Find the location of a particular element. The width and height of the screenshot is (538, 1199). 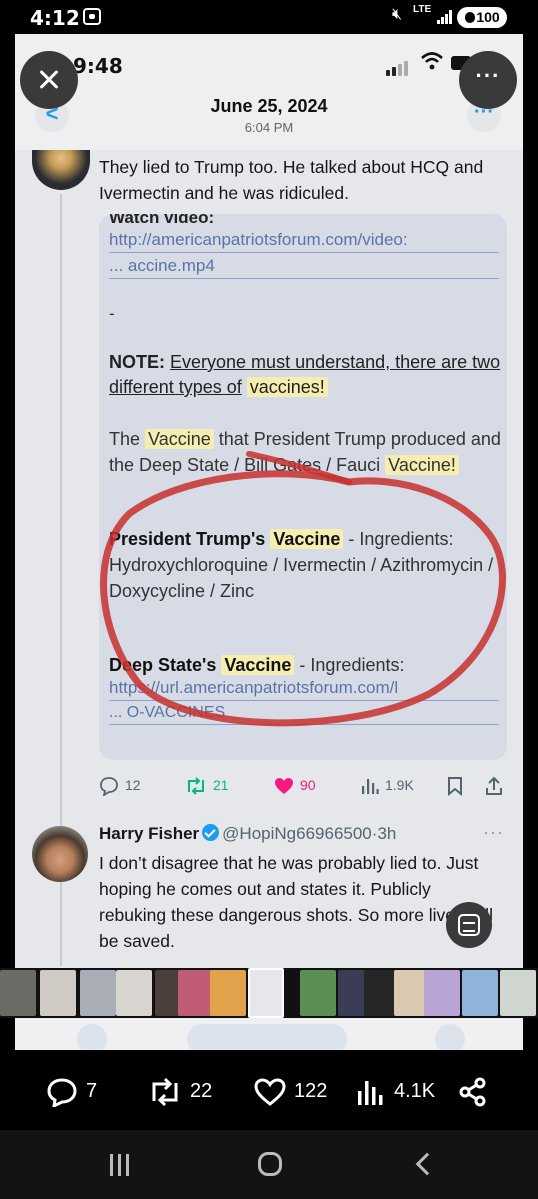

tweet-header: < June 25, 2024 6:04 PM ··· is located at coordinates (269, 122).